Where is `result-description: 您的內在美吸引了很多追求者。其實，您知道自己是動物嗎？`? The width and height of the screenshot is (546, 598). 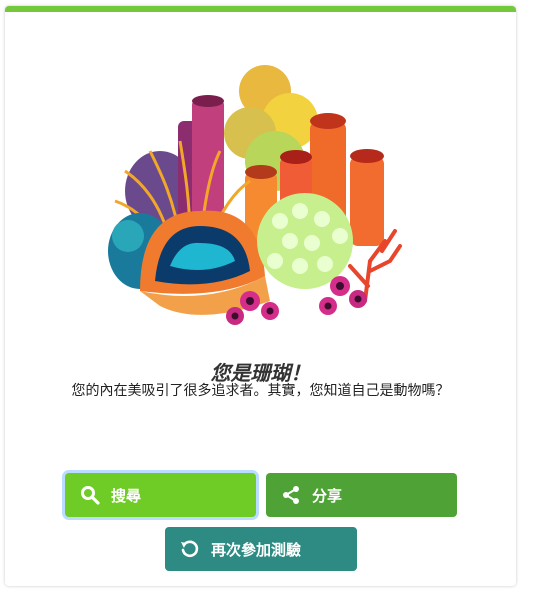
result-description: 您的內在美吸引了很多追求者。其實，您知道自己是動物嗎？ is located at coordinates (260, 391).